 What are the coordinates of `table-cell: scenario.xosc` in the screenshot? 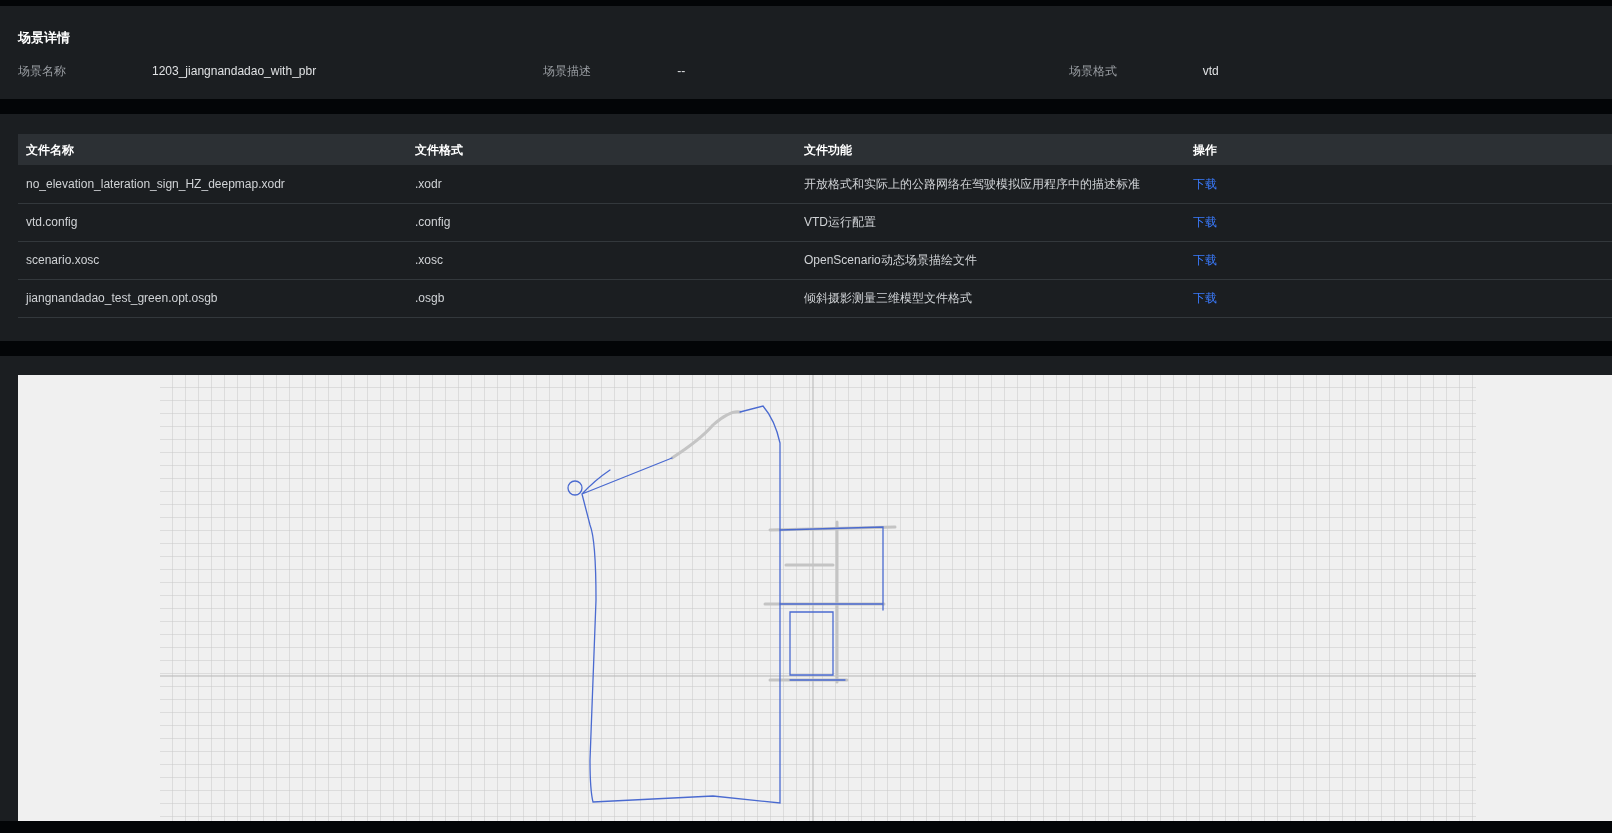 It's located at (212, 260).